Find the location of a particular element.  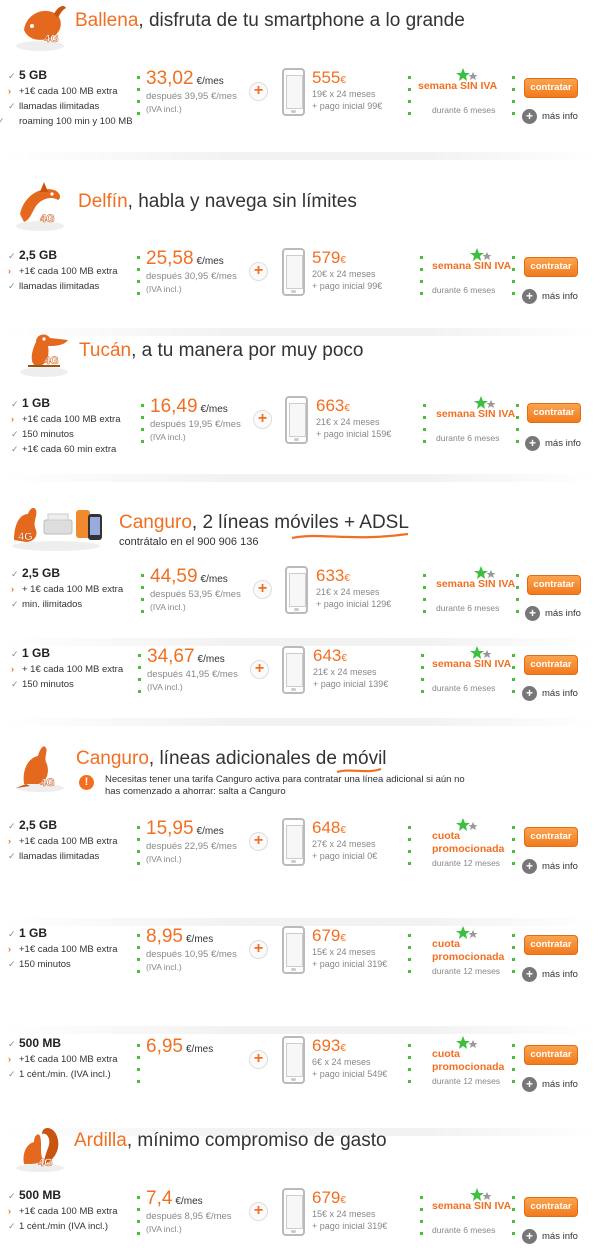

section-header: 4G Tucán, a tu manera por muy poco is located at coordinates (300, 356).